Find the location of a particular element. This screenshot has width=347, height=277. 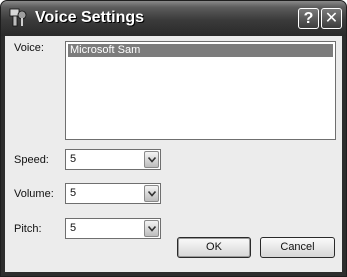

help-button: ? is located at coordinates (308, 18).